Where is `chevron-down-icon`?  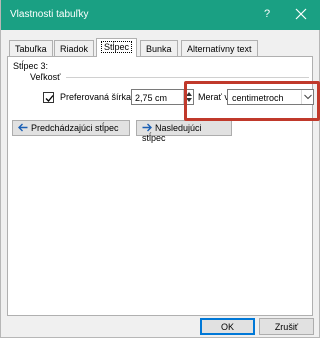
chevron-down-icon is located at coordinates (307, 97).